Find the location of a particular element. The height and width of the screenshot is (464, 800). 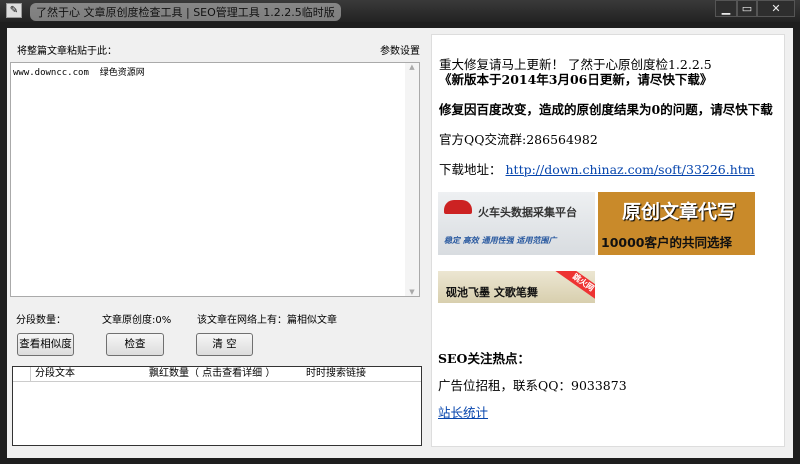

ad3-title: 砚池飞墨 文歌笔舞 is located at coordinates (492, 292).